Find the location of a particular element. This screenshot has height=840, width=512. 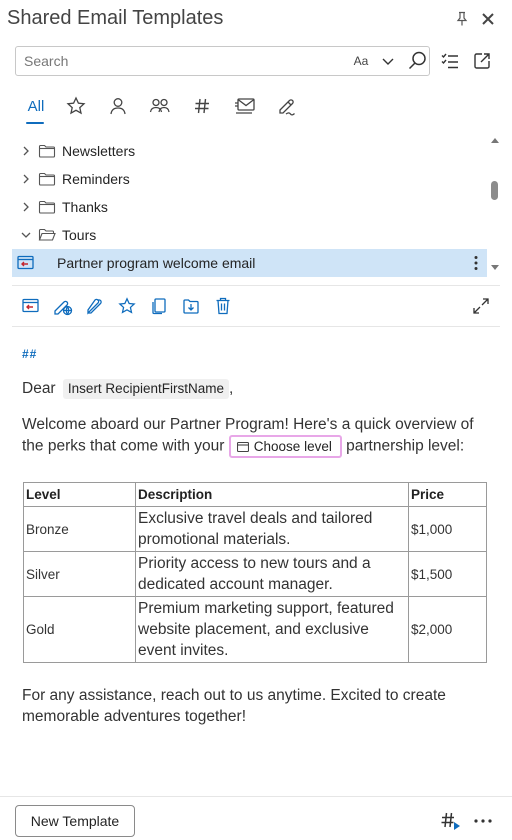

open-external-button is located at coordinates (482, 61).